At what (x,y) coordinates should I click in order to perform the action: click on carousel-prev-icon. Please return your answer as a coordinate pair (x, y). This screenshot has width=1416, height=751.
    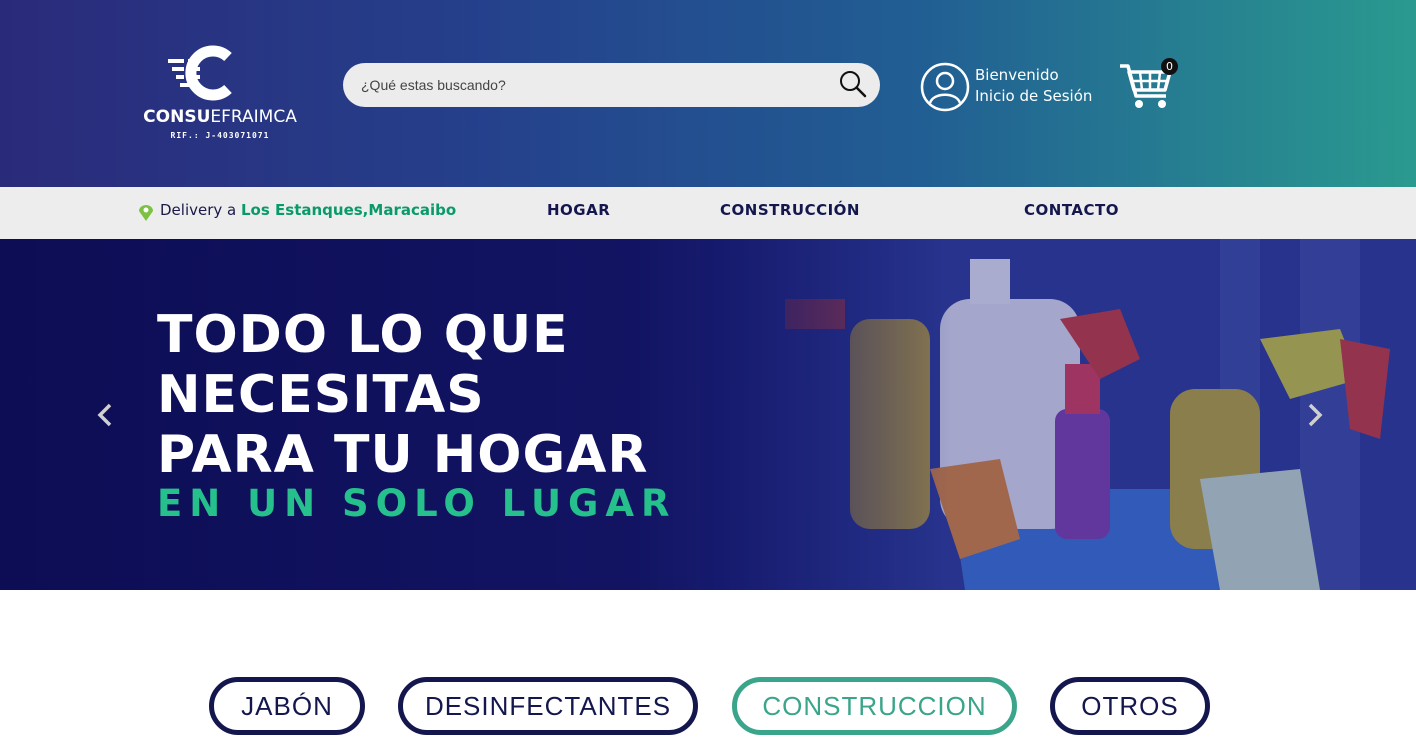
    Looking at the image, I should click on (105, 415).